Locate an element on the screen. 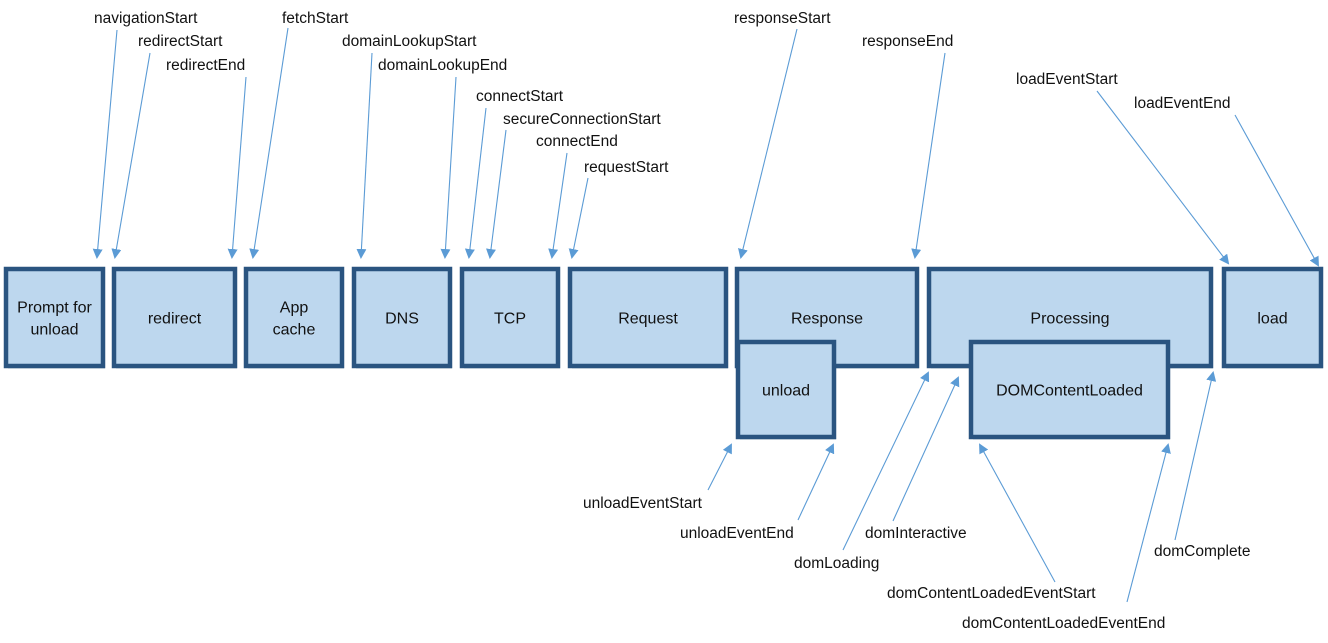 The height and width of the screenshot is (643, 1328). phase-label: App is located at coordinates (294, 308).